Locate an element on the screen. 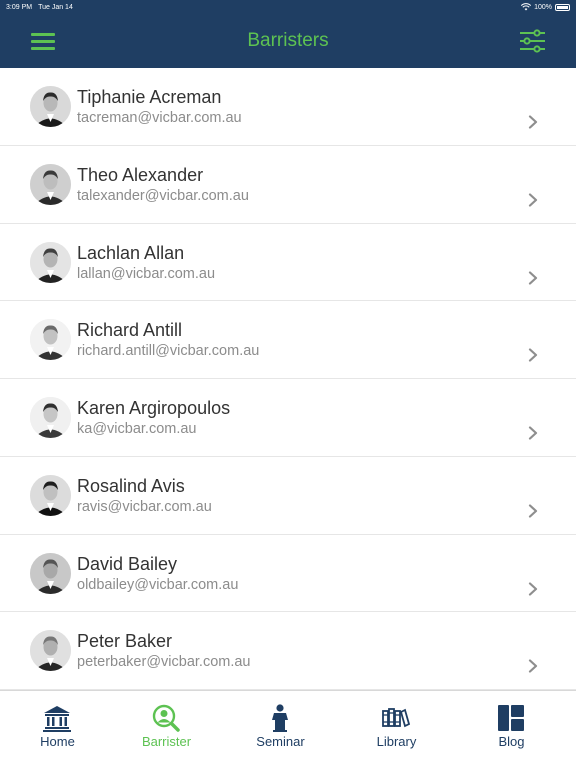 The width and height of the screenshot is (576, 768). blog-layout-icon is located at coordinates (511, 718).